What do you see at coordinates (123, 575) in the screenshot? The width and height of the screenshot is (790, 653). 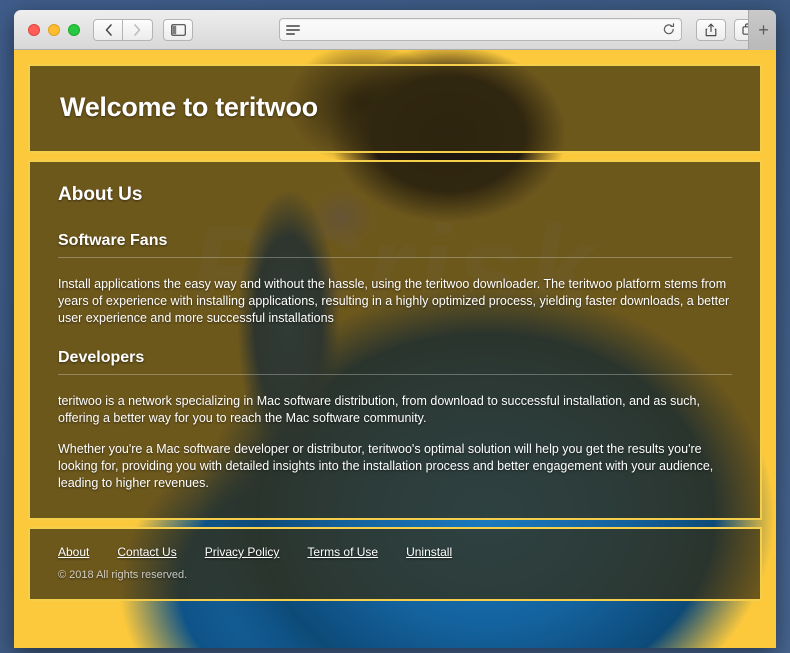 I see `copyright-text: © 2018 All rights reserved.` at bounding box center [123, 575].